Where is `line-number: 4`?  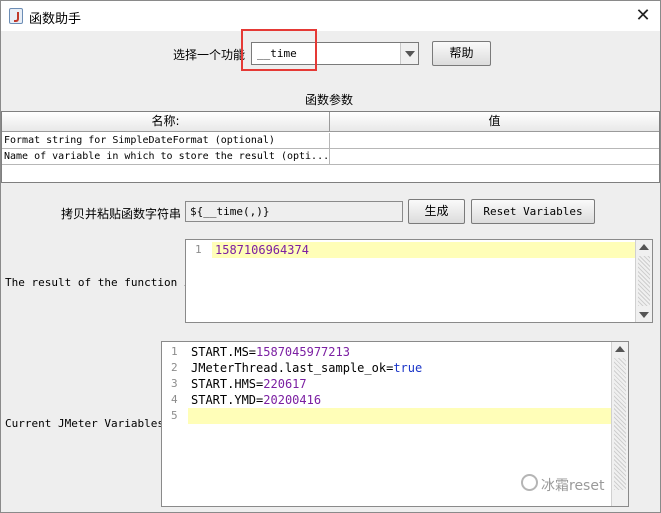 line-number: 4 is located at coordinates (174, 399).